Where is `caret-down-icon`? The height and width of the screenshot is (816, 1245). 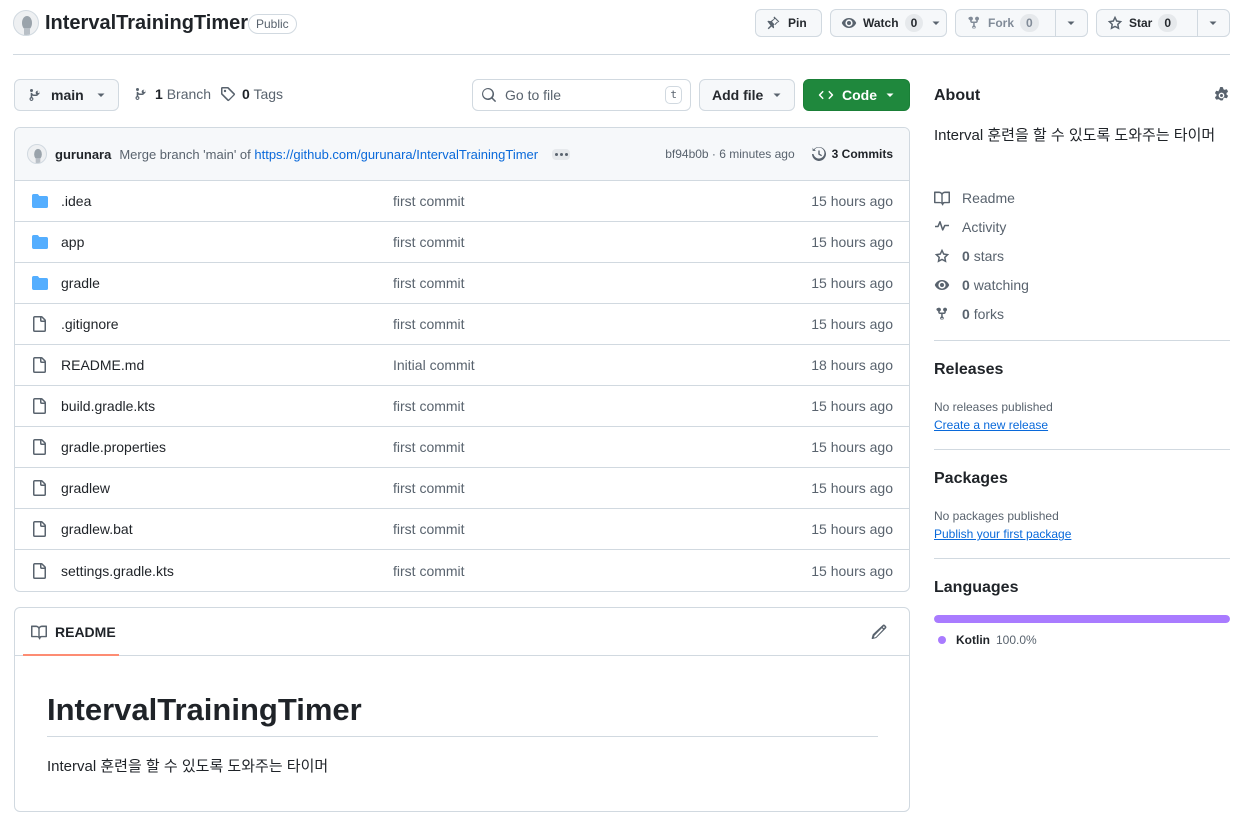
caret-down-icon is located at coordinates (1071, 23).